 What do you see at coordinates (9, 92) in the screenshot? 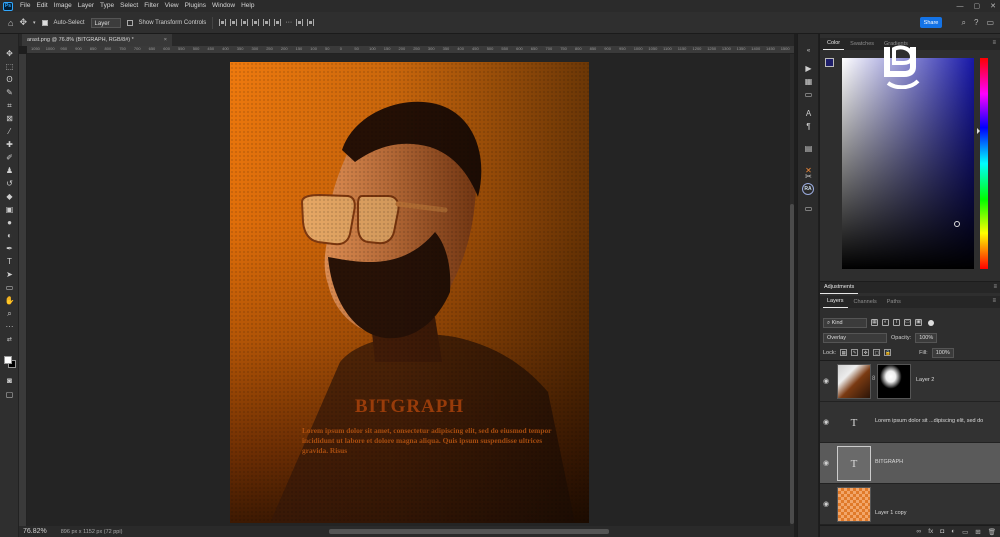
I see `quick-select-tool-icon: ✎` at bounding box center [9, 92].